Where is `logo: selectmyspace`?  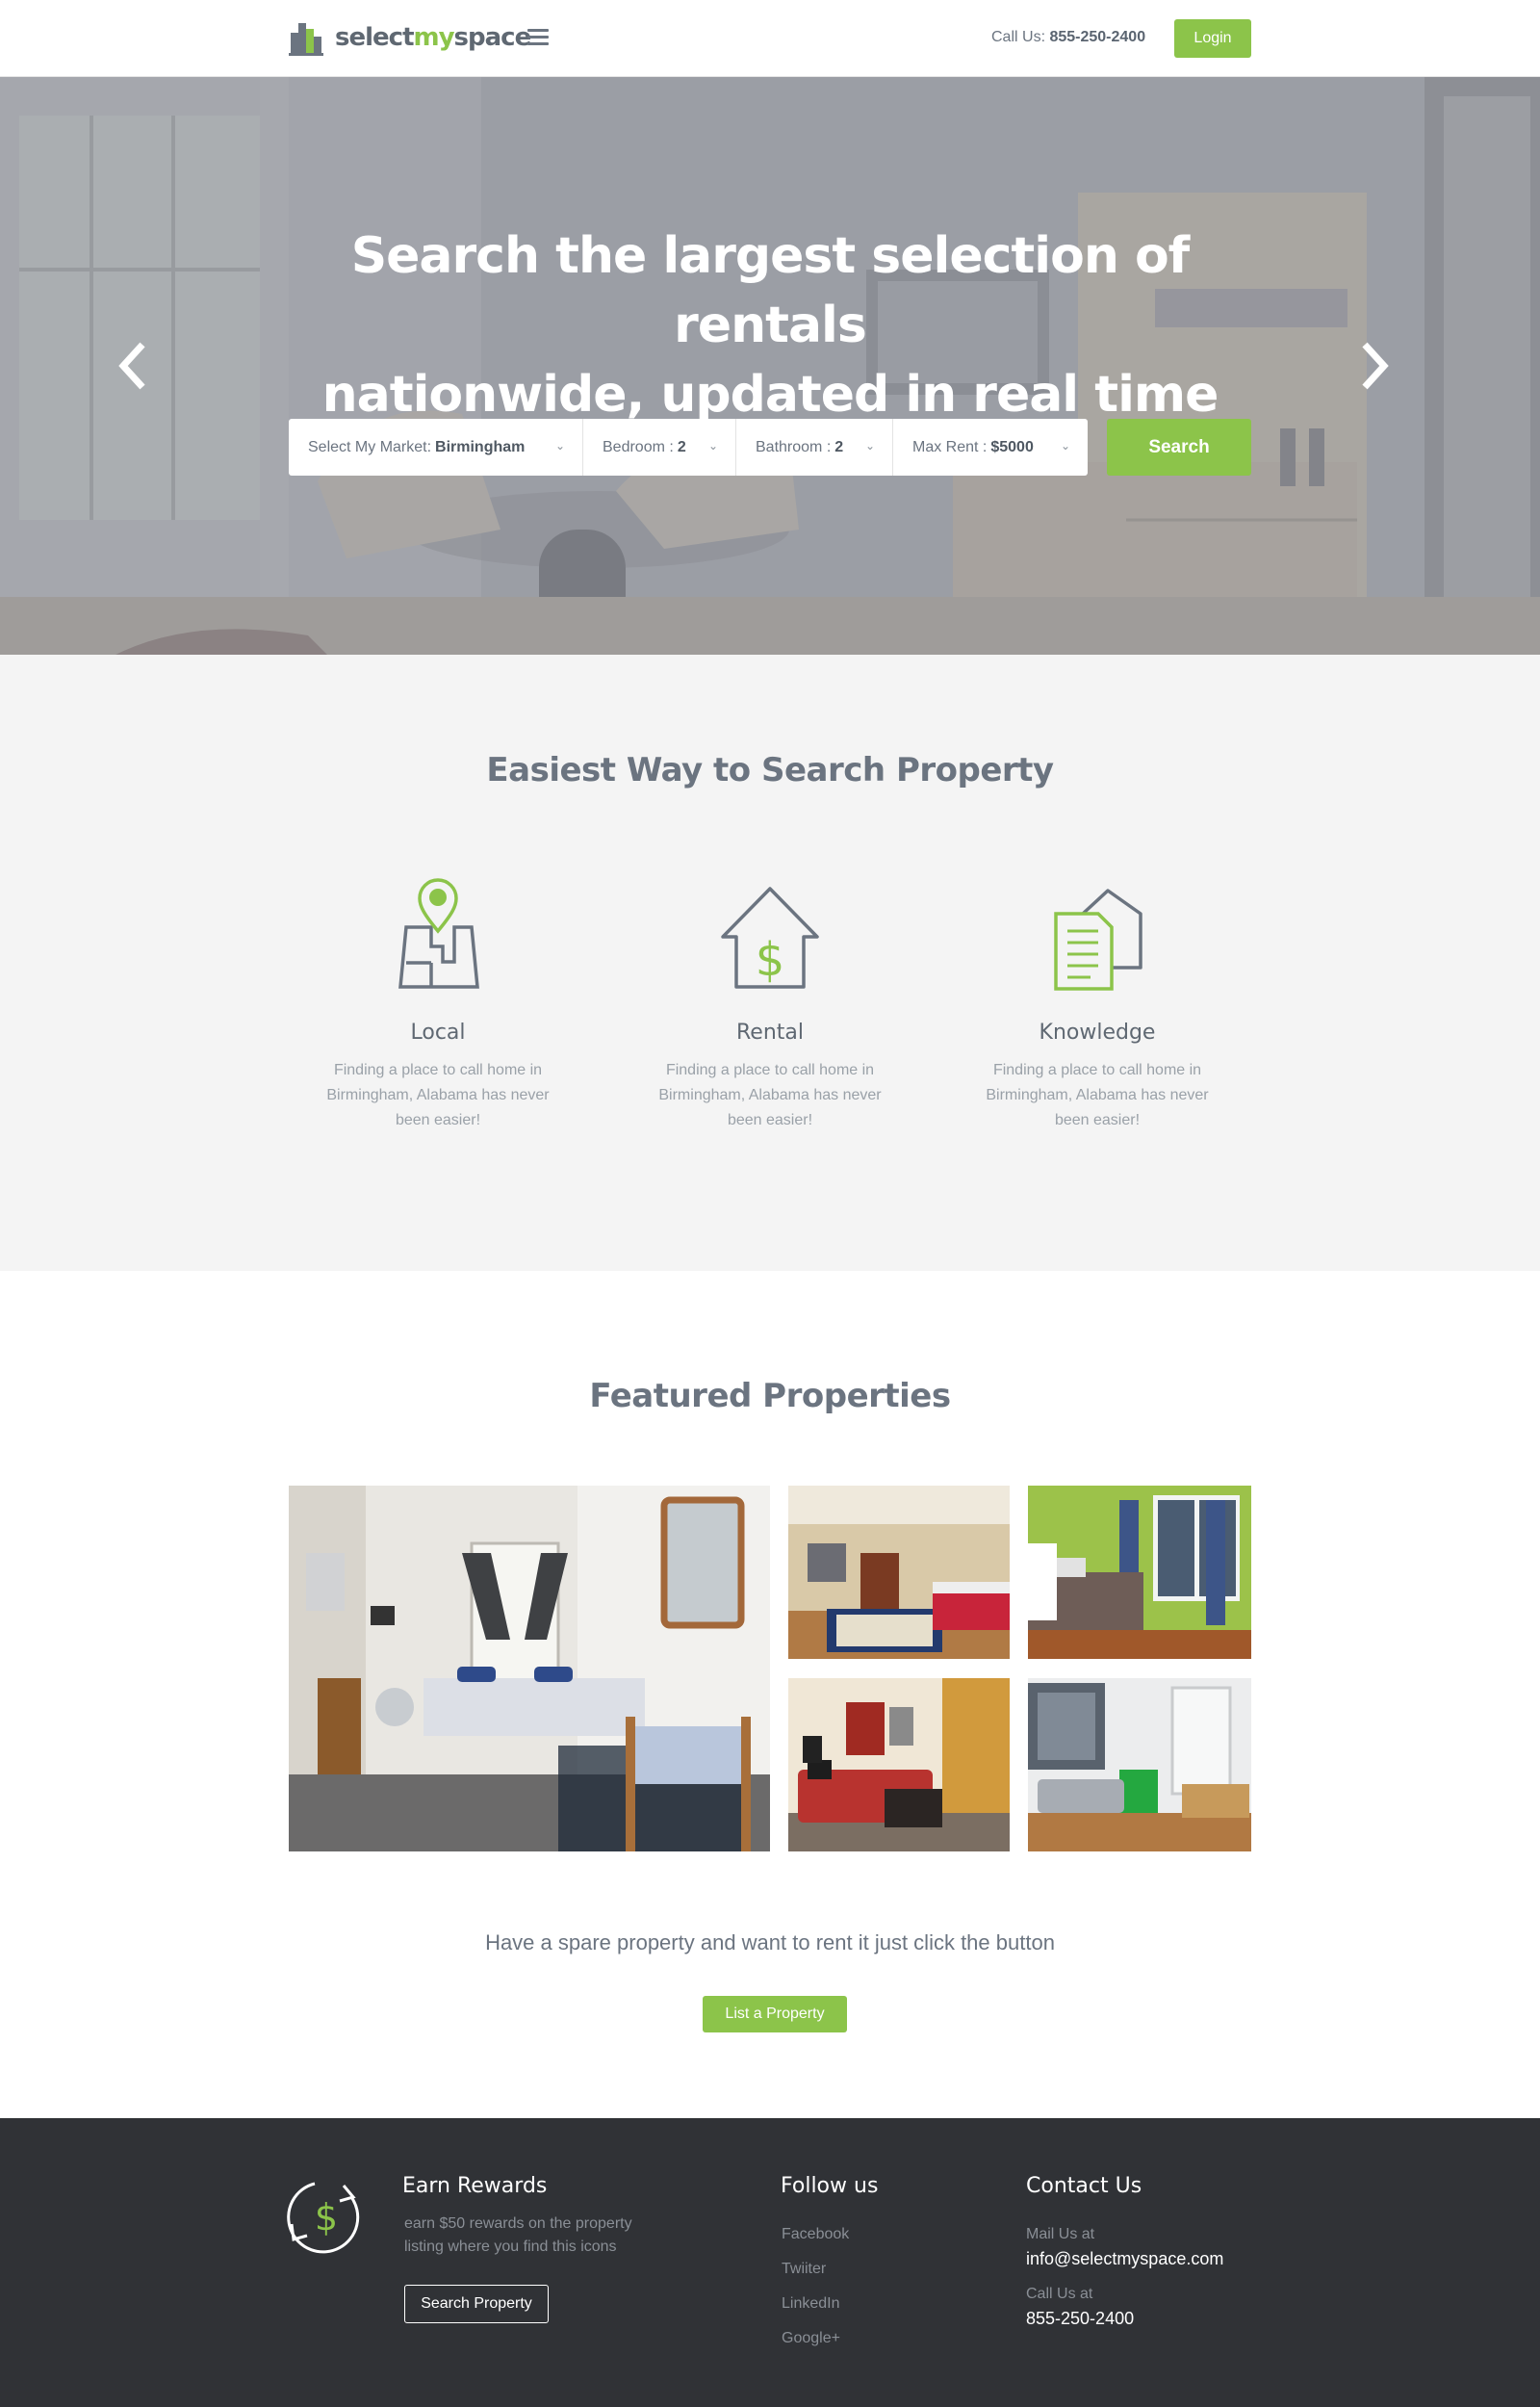
logo: selectmyspace is located at coordinates (410, 37).